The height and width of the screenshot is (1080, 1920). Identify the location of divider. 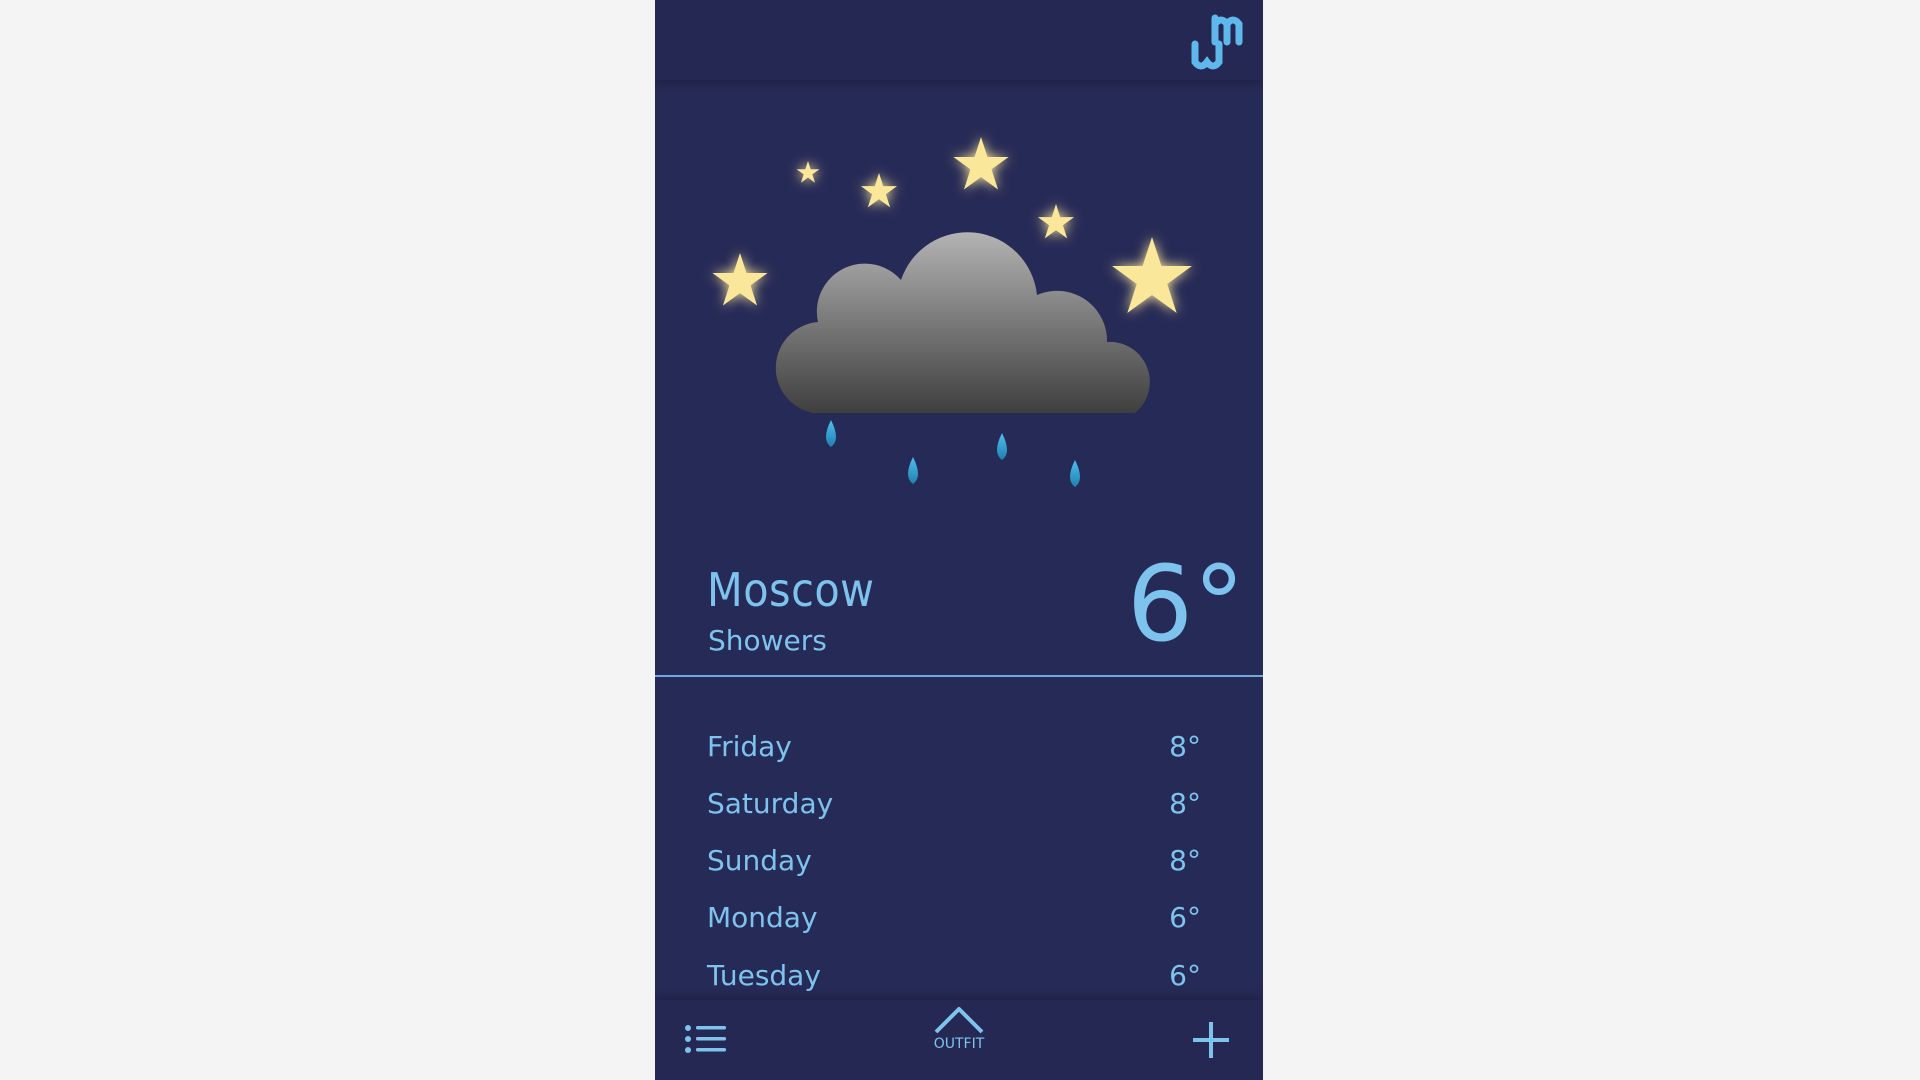
(959, 676).